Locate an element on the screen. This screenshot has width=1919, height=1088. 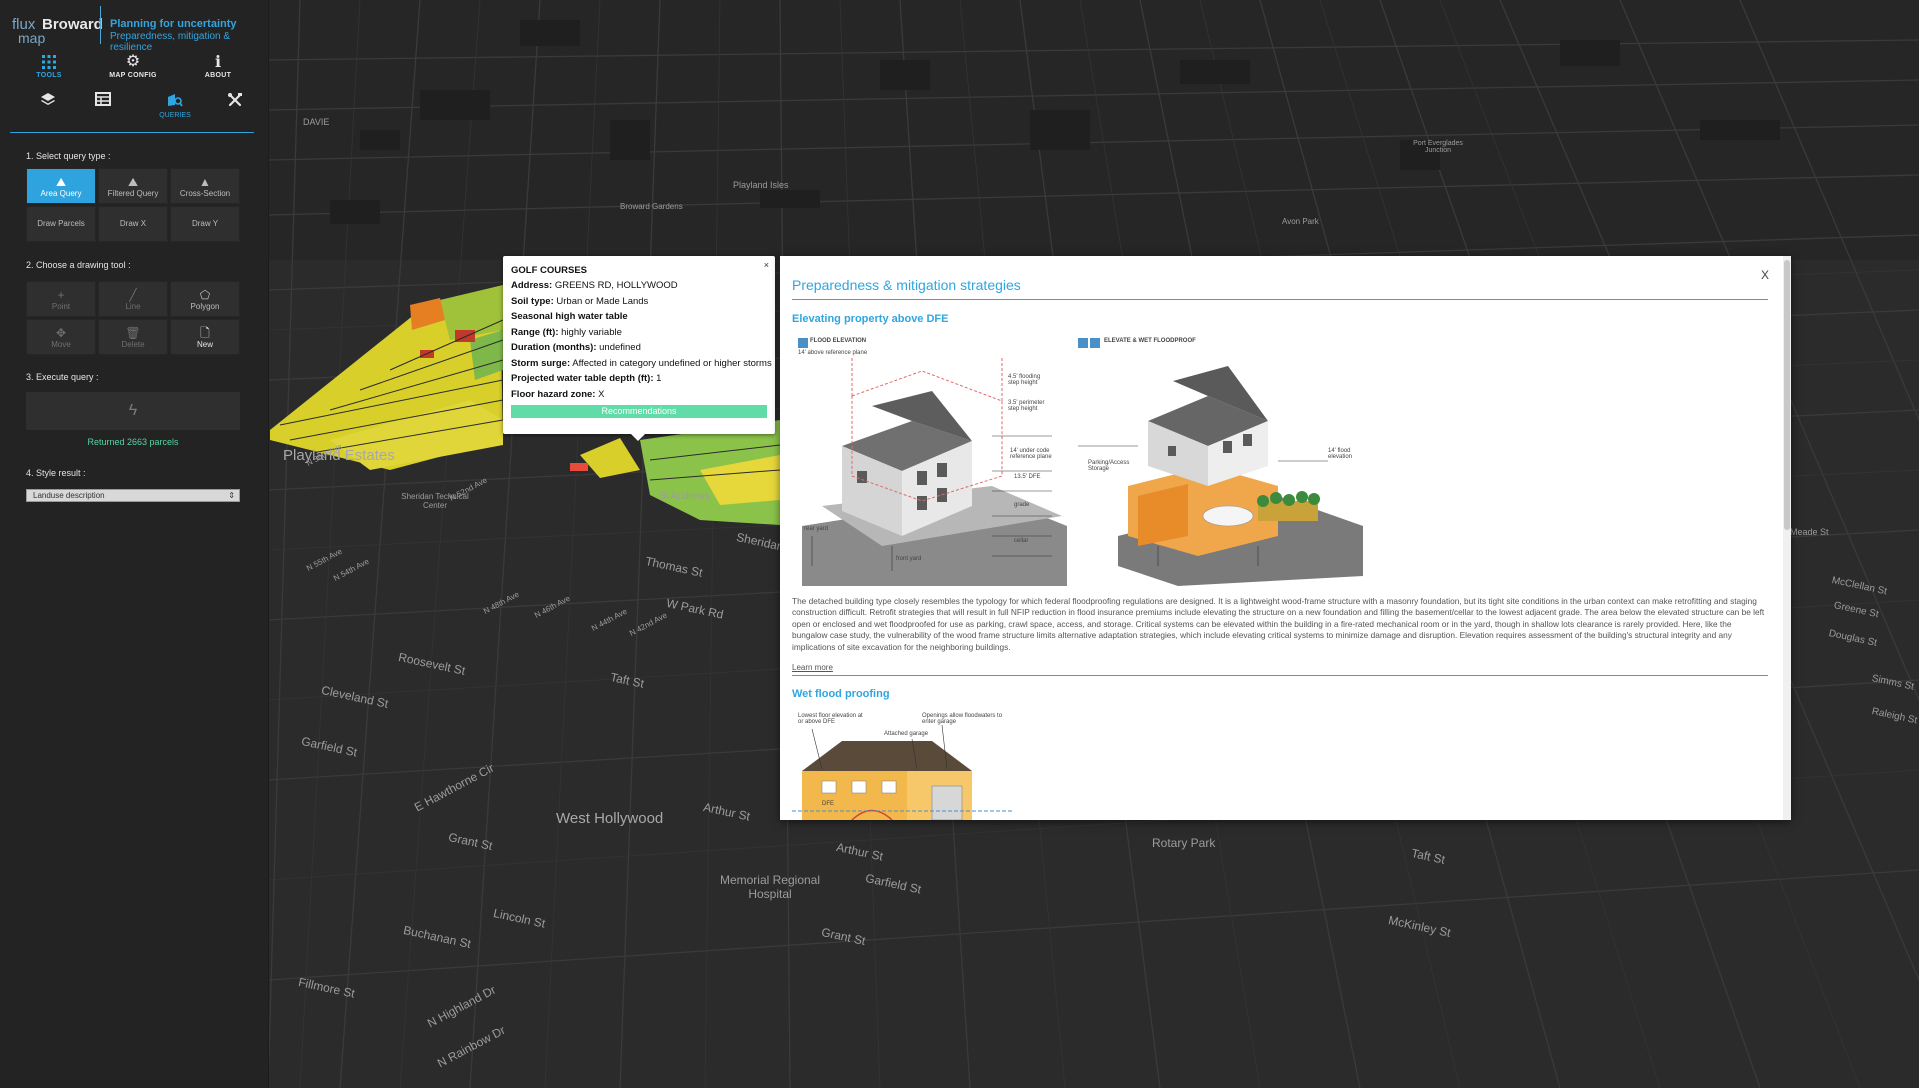
draw-parcels-button: Draw Parcels is located at coordinates (61, 224).